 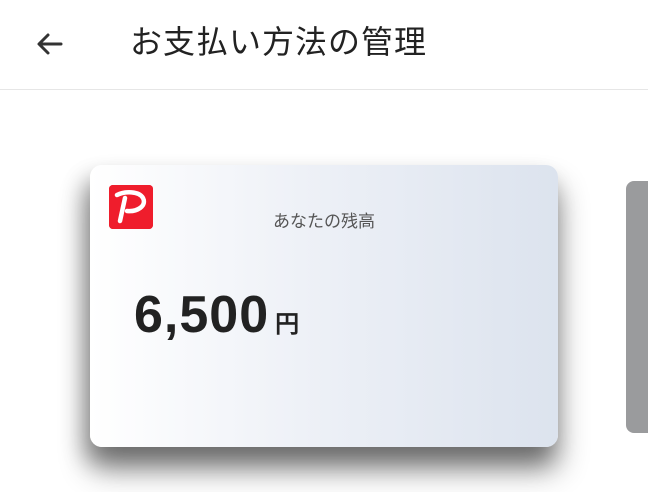 I want to click on arrow-left-icon, so click(x=50, y=44).